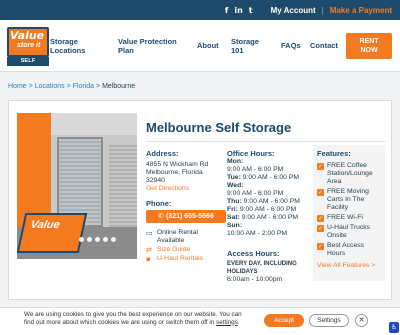 The image size is (400, 335). I want to click on feature-label: U-Haul Trucks Onsite, so click(349, 231).